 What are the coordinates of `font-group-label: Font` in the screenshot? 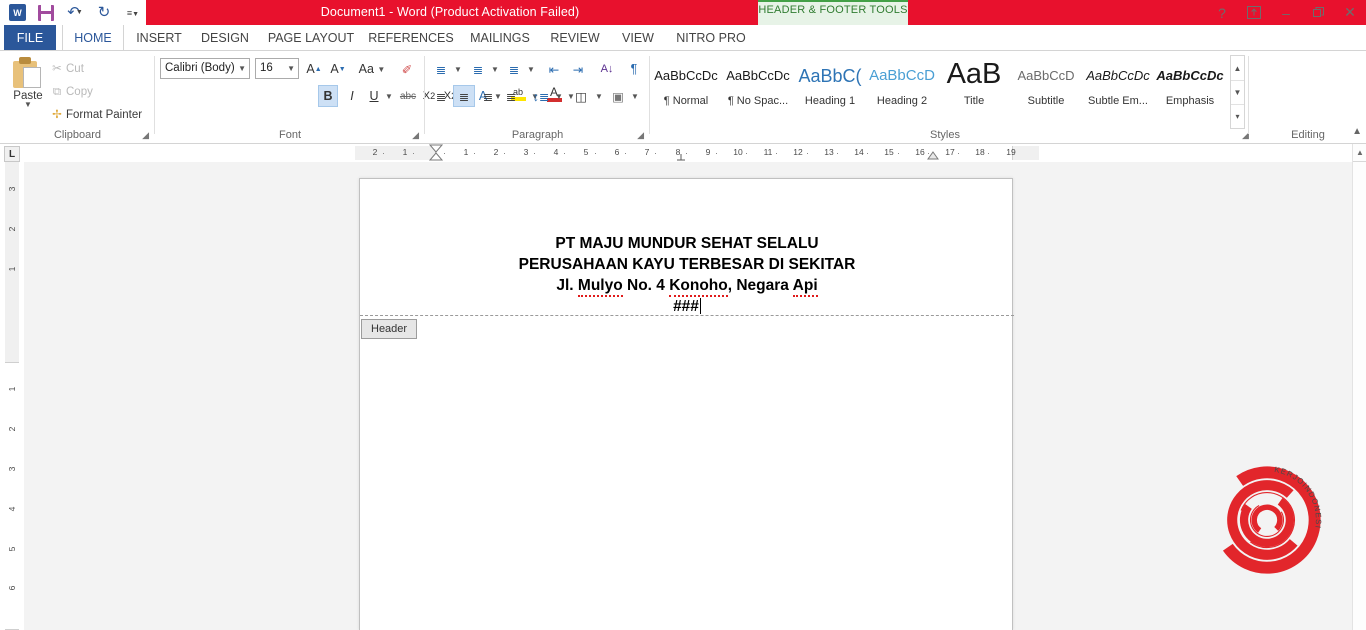 It's located at (289, 135).